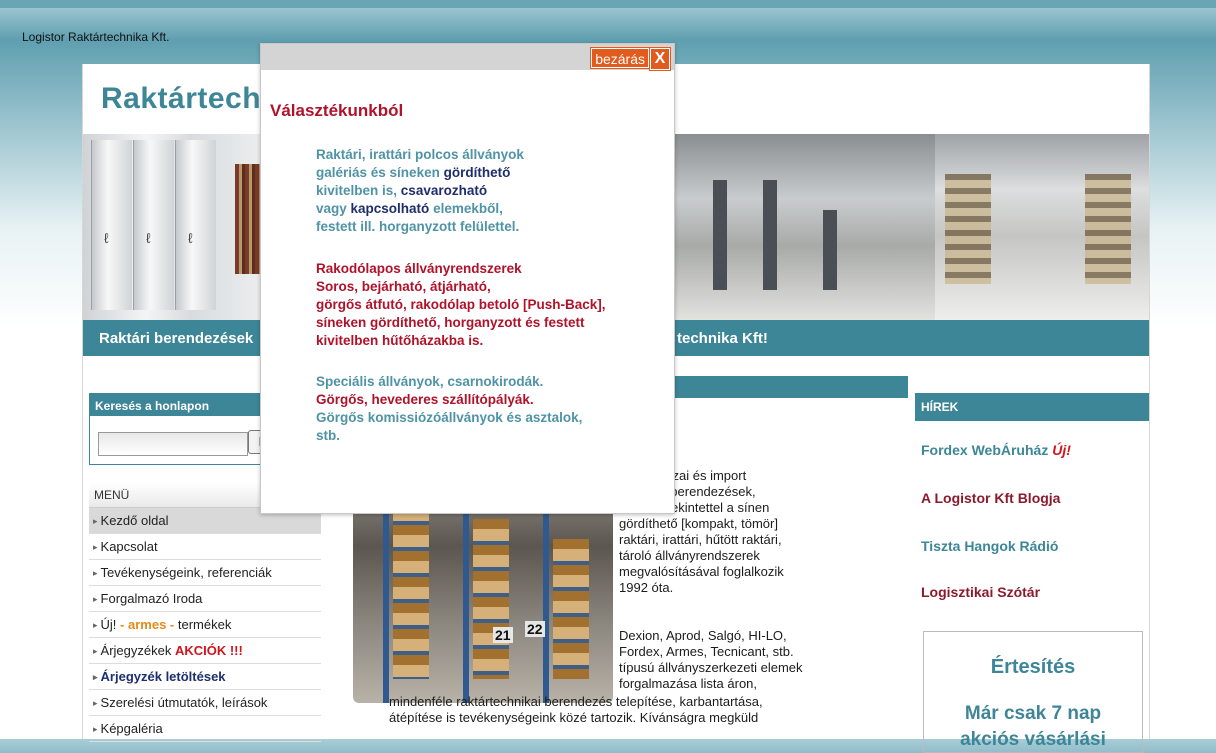  What do you see at coordinates (503, 635) in the screenshot?
I see `rack-number-21: 21` at bounding box center [503, 635].